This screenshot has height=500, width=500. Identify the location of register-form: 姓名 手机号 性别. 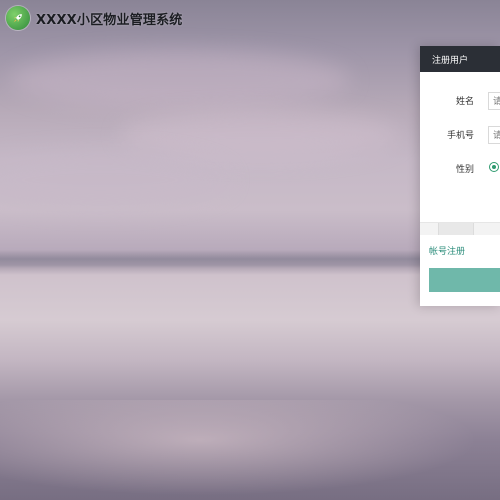
(460, 147).